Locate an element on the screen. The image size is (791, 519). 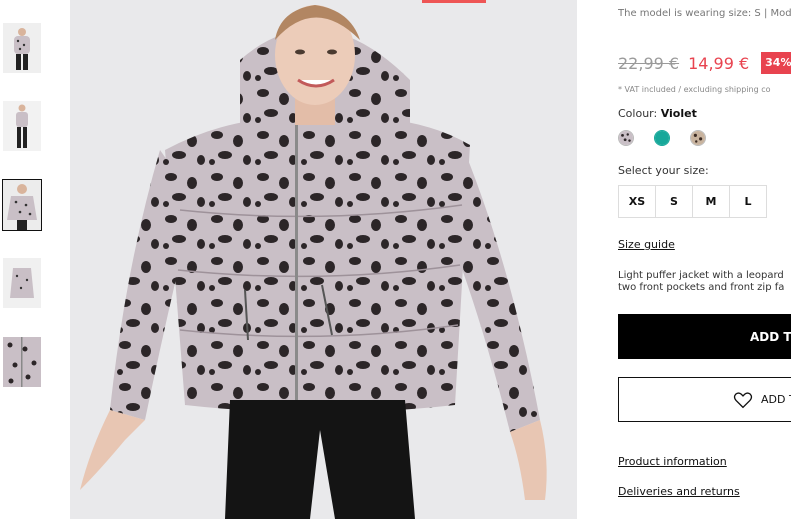
original-price: 22,99 € is located at coordinates (649, 63).